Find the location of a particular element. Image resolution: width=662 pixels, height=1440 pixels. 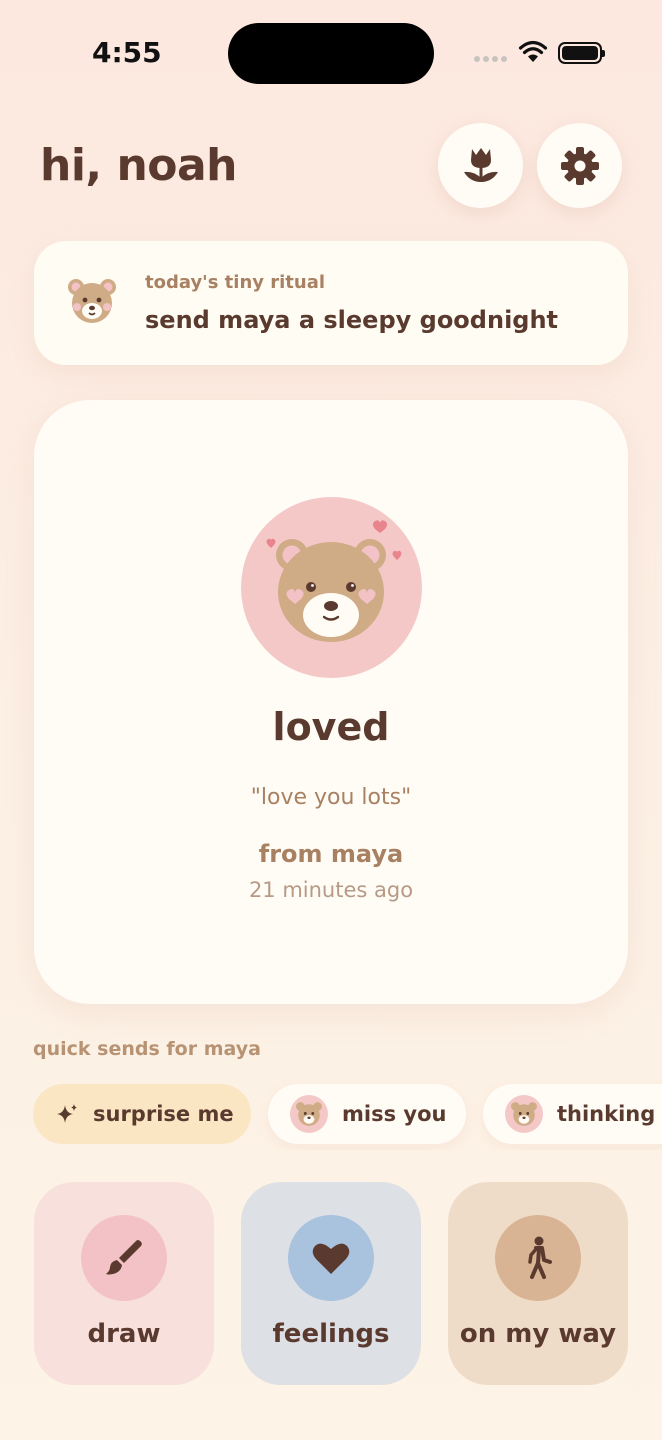

status-time: 4:55 is located at coordinates (127, 52).